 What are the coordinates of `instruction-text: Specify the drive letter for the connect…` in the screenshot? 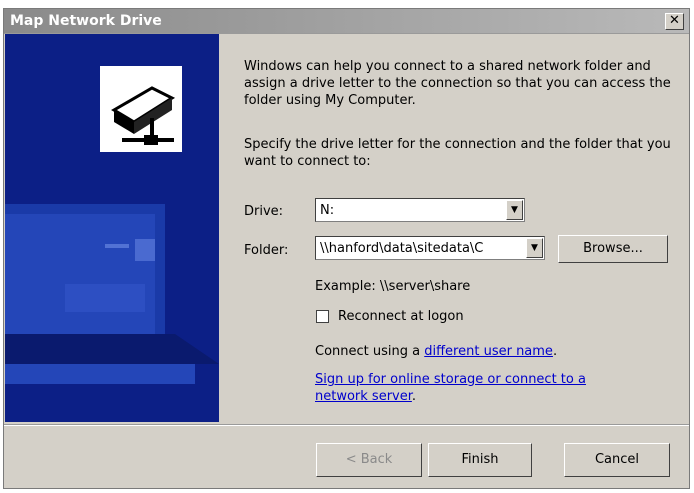 It's located at (457, 153).